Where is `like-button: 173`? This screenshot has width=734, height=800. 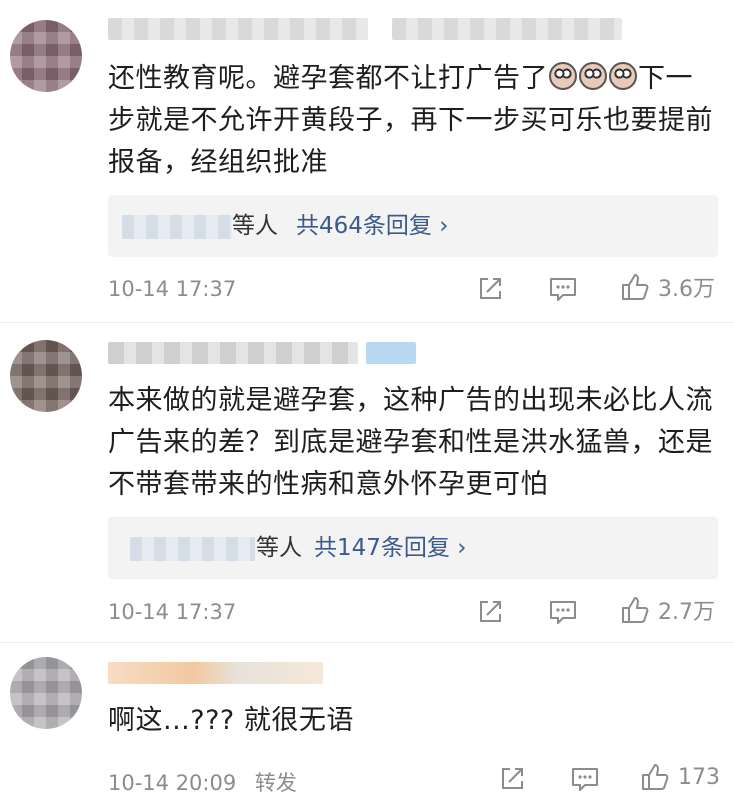 like-button: 173 is located at coordinates (680, 777).